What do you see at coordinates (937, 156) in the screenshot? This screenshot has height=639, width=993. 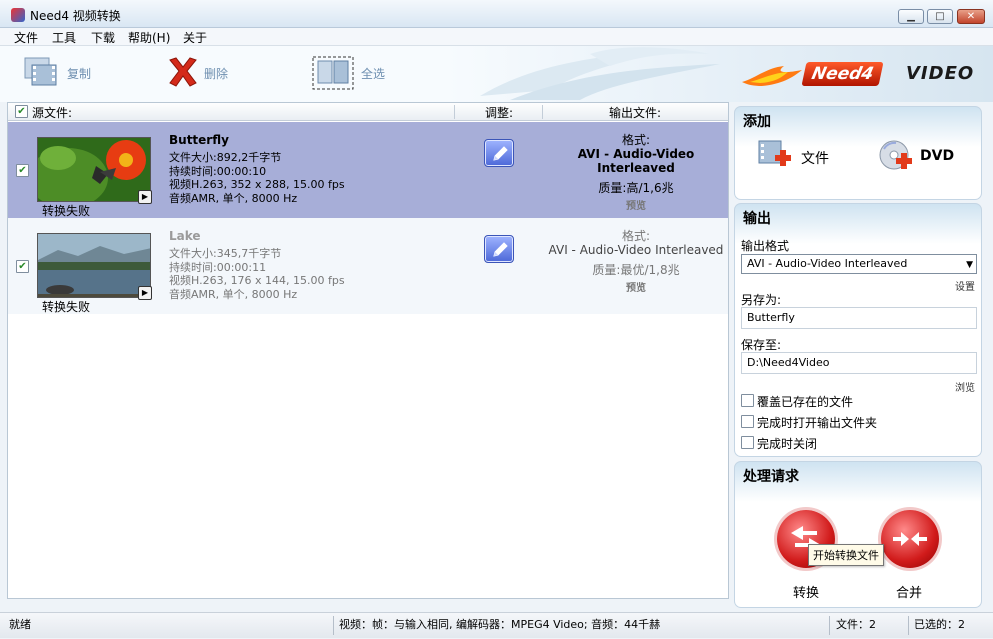 I see `add-dvd-label: DVD` at bounding box center [937, 156].